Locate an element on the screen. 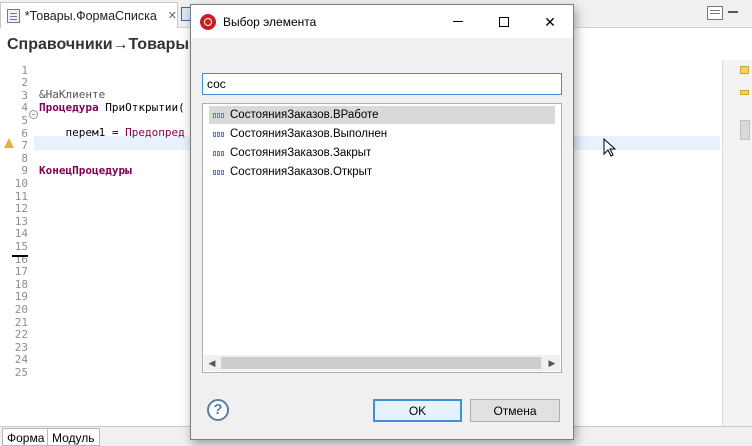  scroll-left-icon: ◀ is located at coordinates (212, 363).